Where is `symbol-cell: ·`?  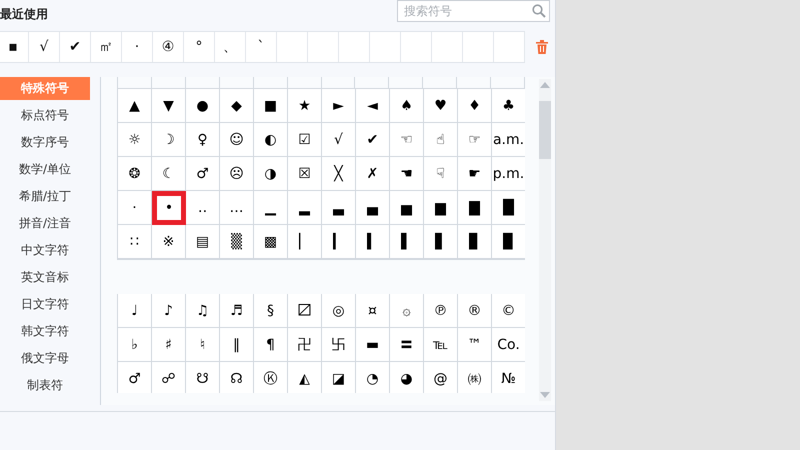 symbol-cell: · is located at coordinates (135, 208).